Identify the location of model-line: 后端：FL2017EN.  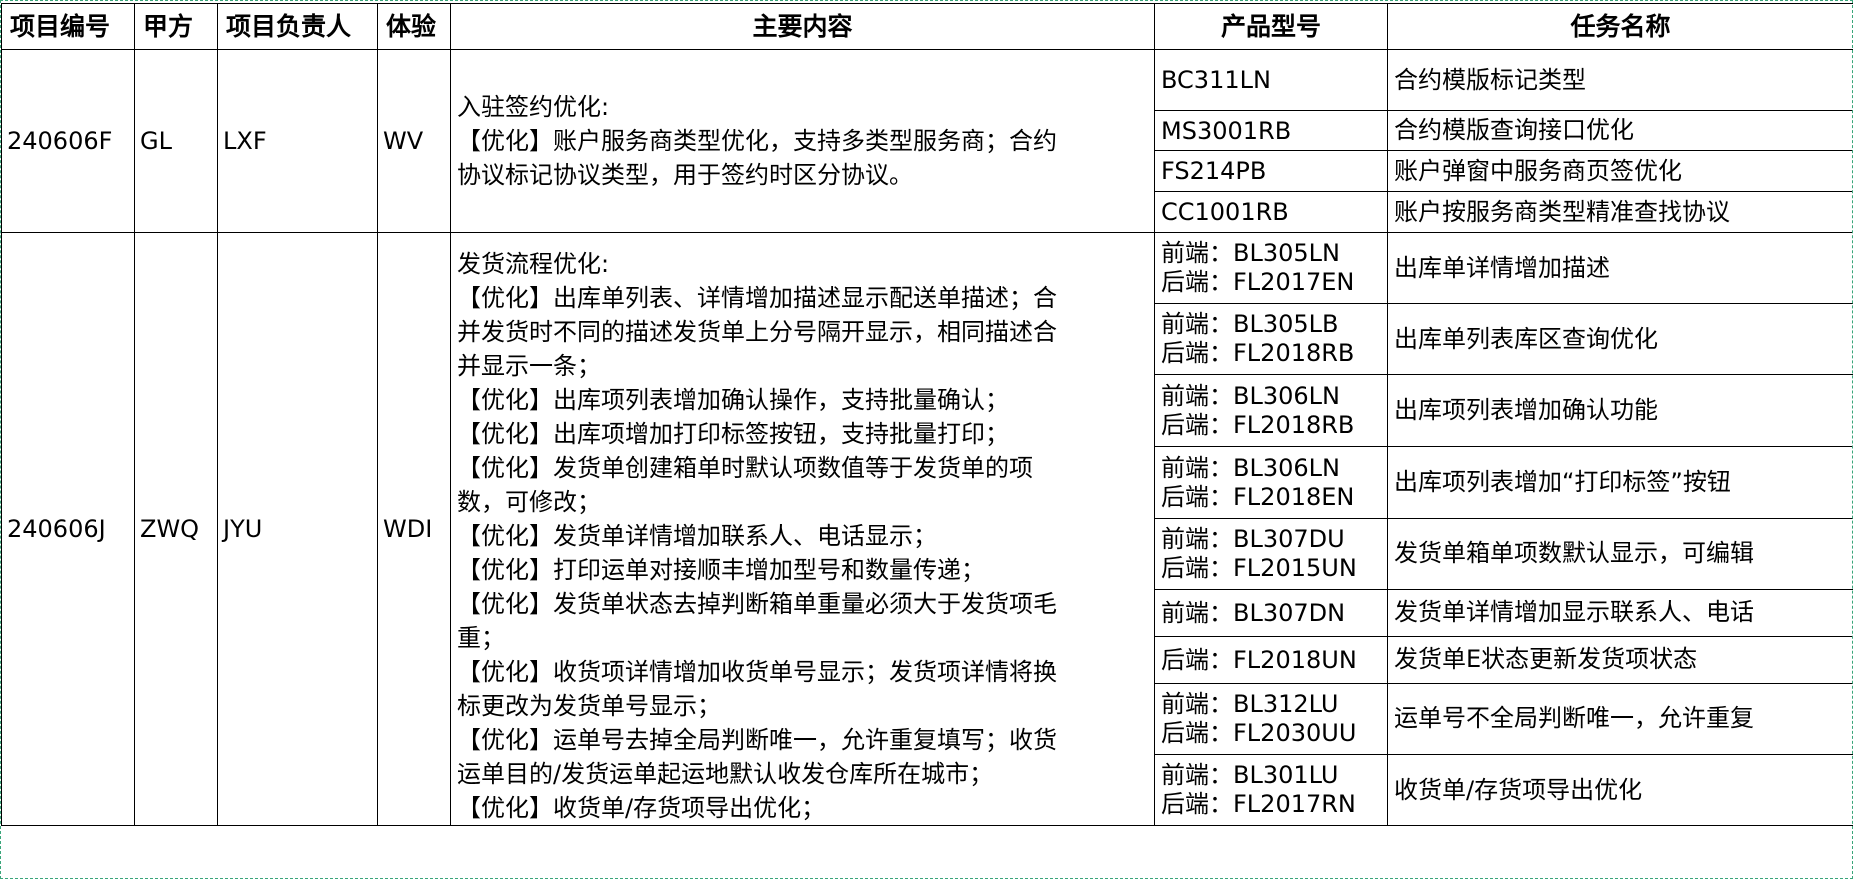
(1258, 282).